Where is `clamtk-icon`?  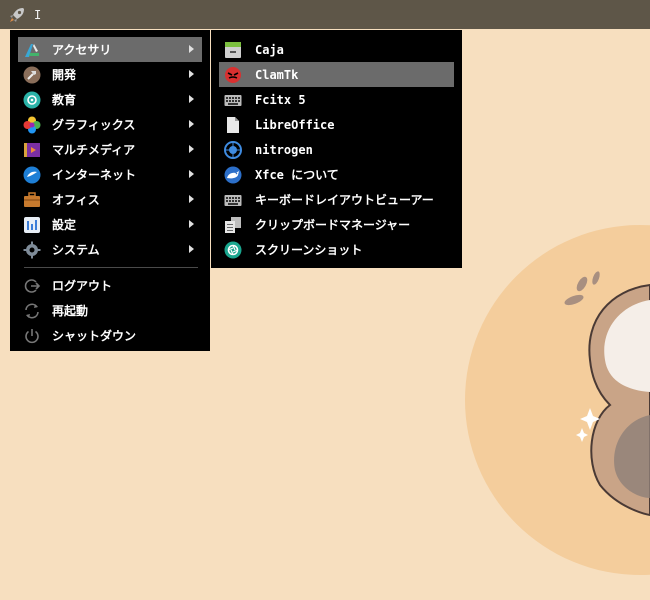
clamtk-icon is located at coordinates (233, 75).